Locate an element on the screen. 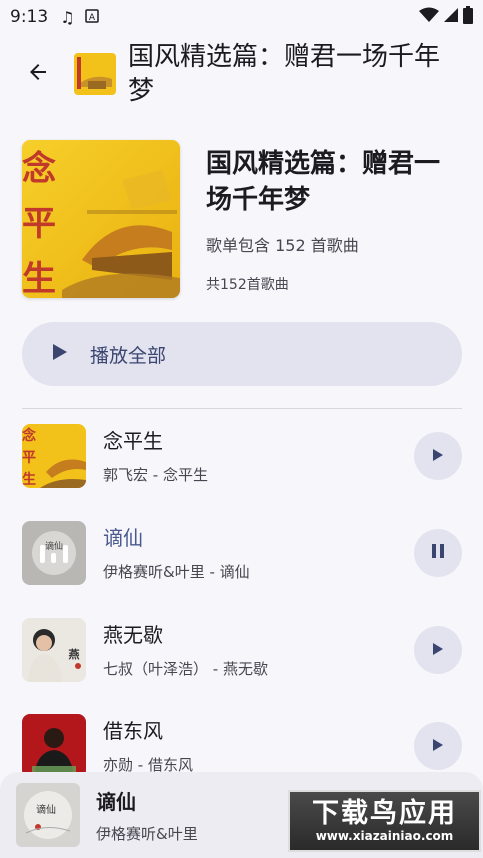  song-title: 念平生 is located at coordinates (133, 440).